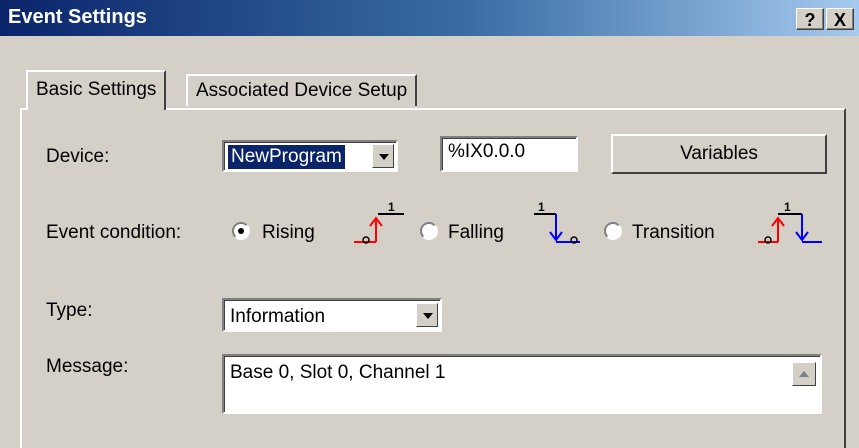 This screenshot has height=448, width=859. Describe the element at coordinates (77, 17) in the screenshot. I see `window-title: Event Settings` at that location.